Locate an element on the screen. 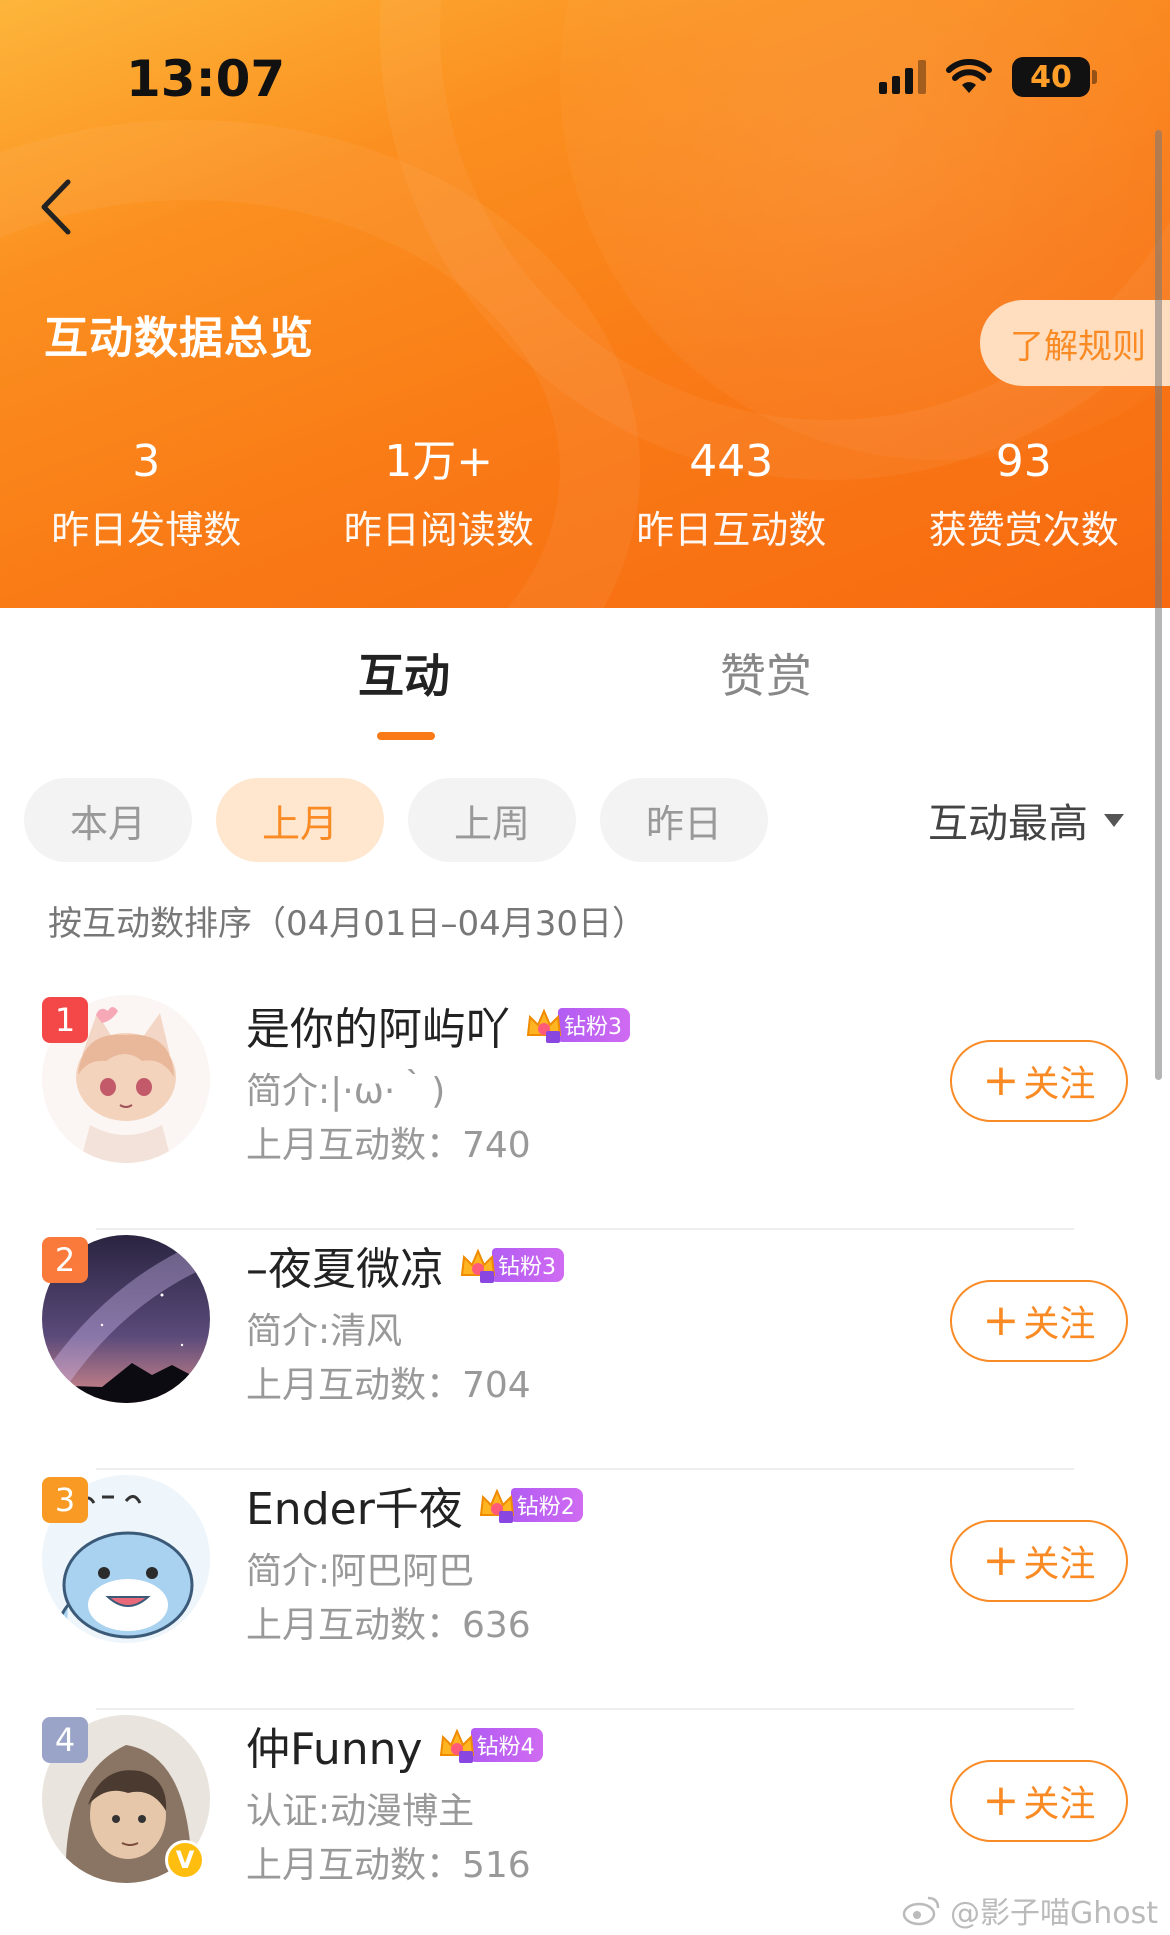  rank-badge: 1 is located at coordinates (65, 1020).